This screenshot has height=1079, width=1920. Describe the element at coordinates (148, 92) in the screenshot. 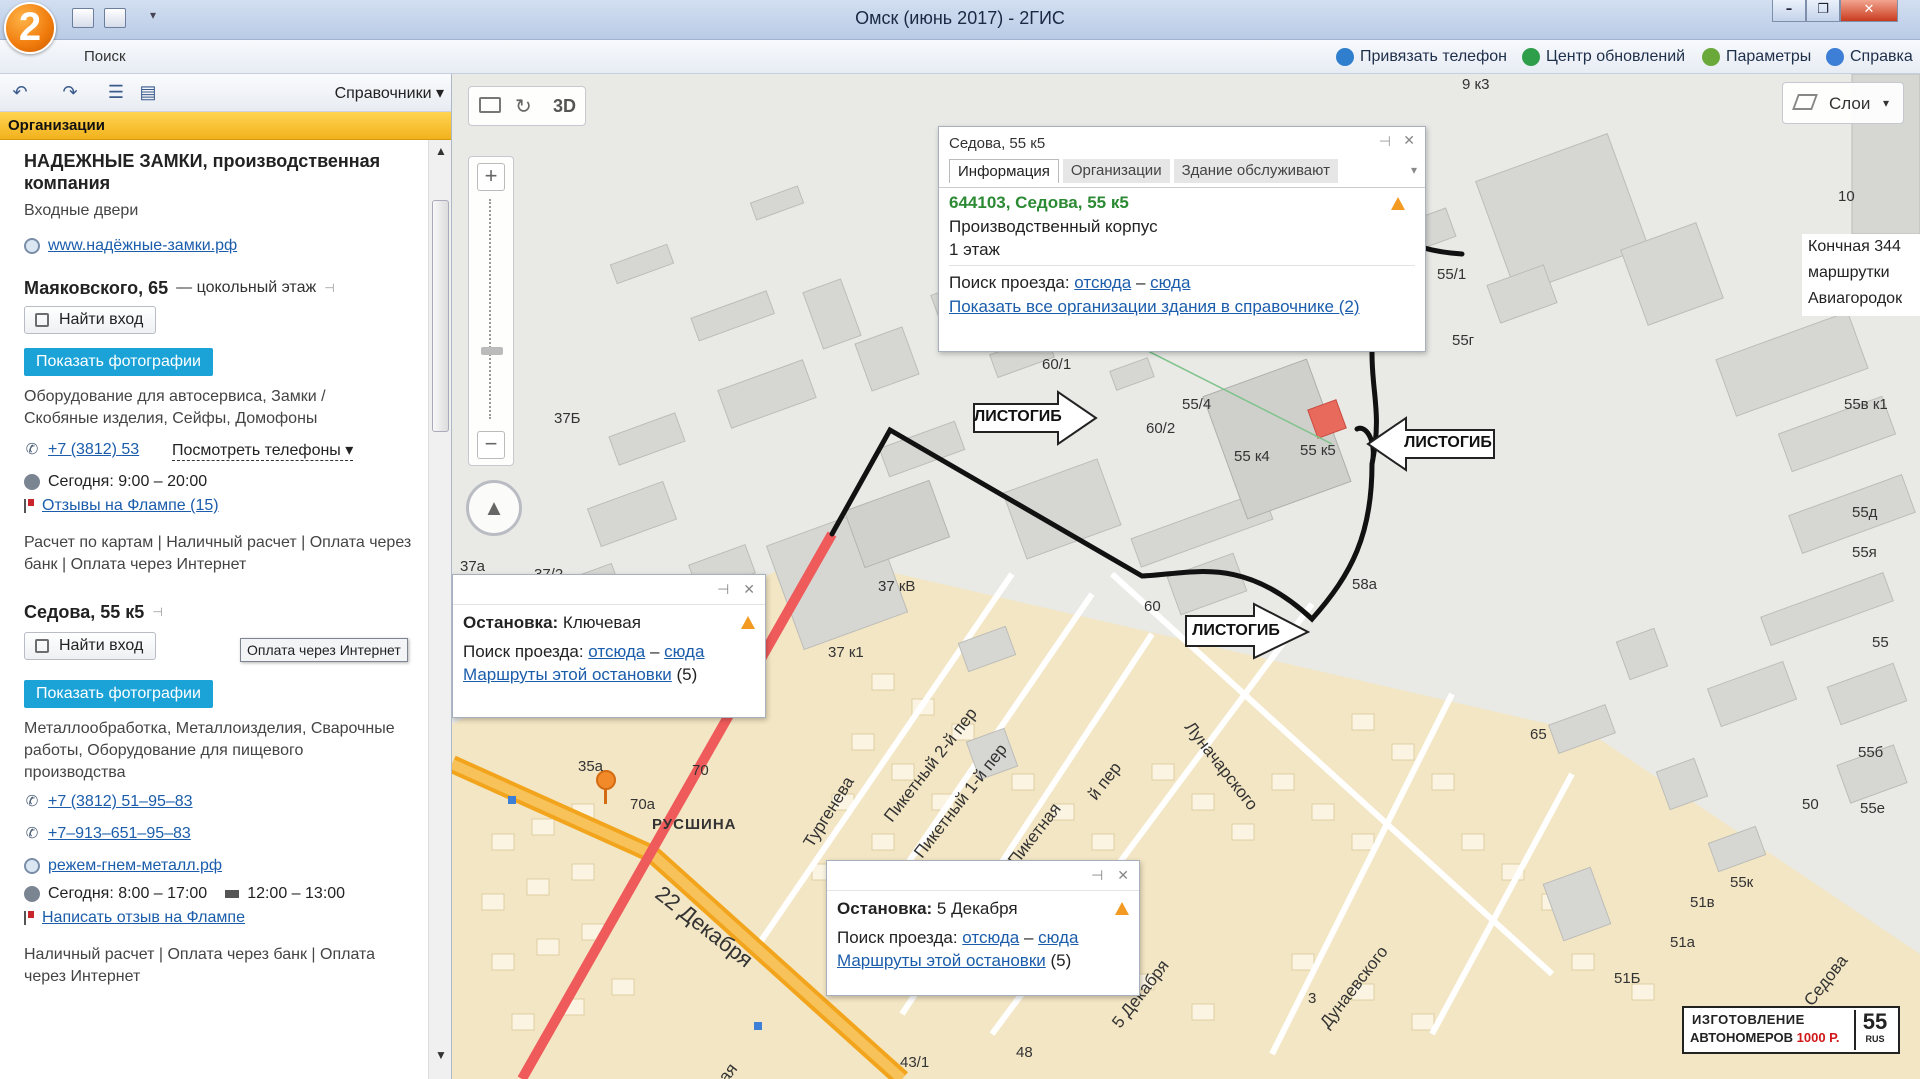

I see `print-list-icon: ▤` at that location.